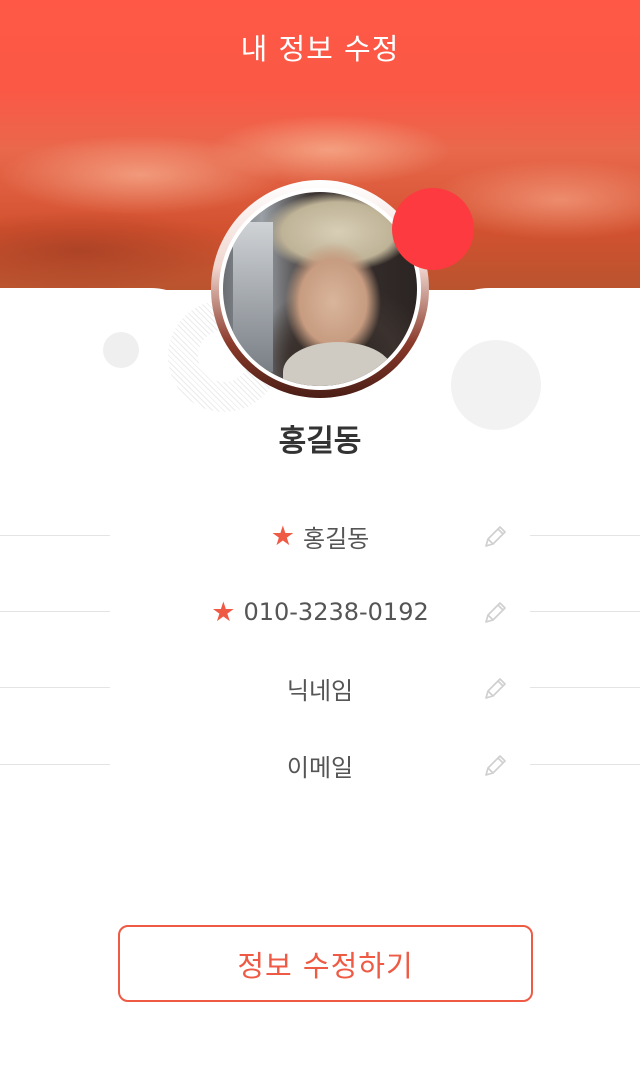 The height and width of the screenshot is (1080, 640). I want to click on submit-button: 정보 수정하기, so click(325, 963).